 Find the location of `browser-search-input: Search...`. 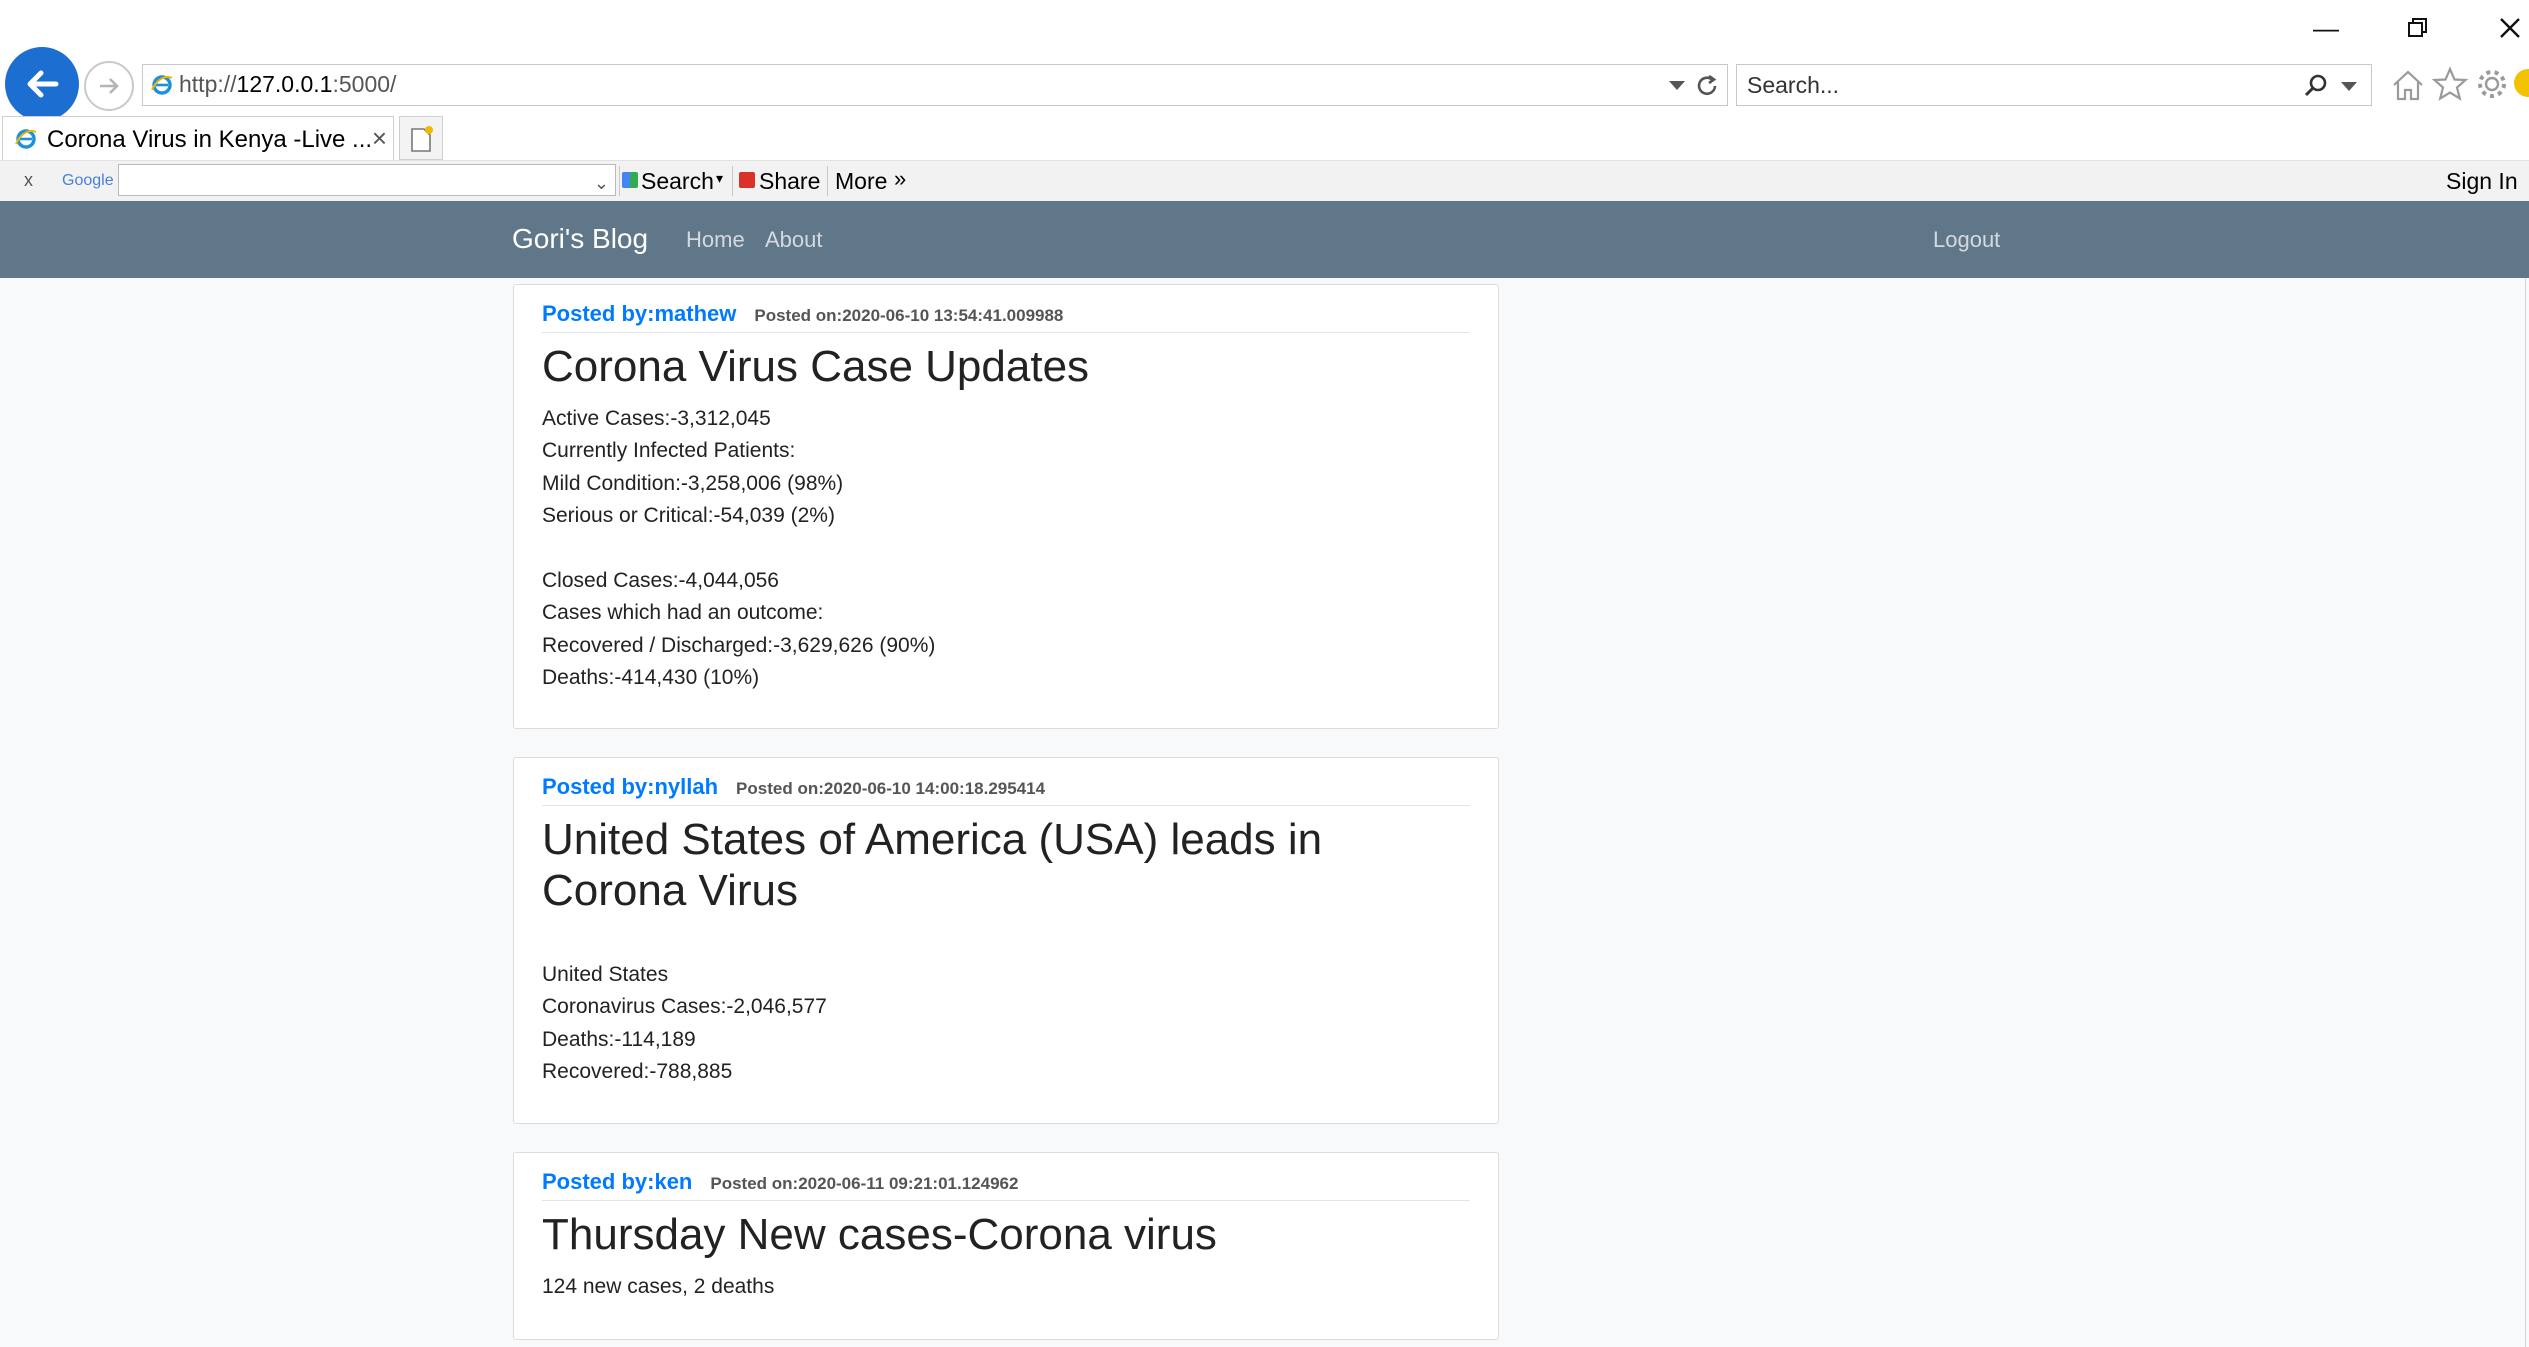

browser-search-input: Search... is located at coordinates (2054, 85).